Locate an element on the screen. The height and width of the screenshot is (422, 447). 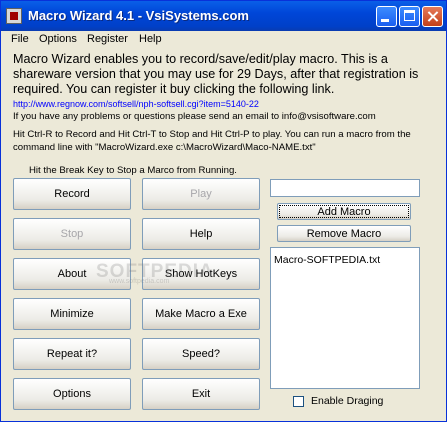
app-icon is located at coordinates (14, 16).